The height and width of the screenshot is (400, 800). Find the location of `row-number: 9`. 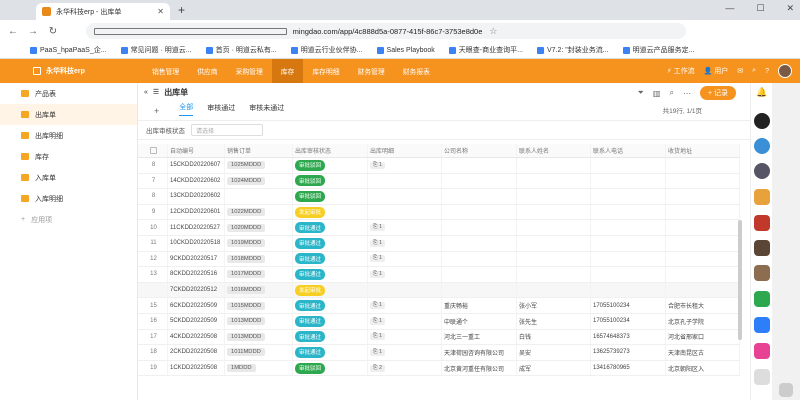

row-number: 9 is located at coordinates (153, 212).